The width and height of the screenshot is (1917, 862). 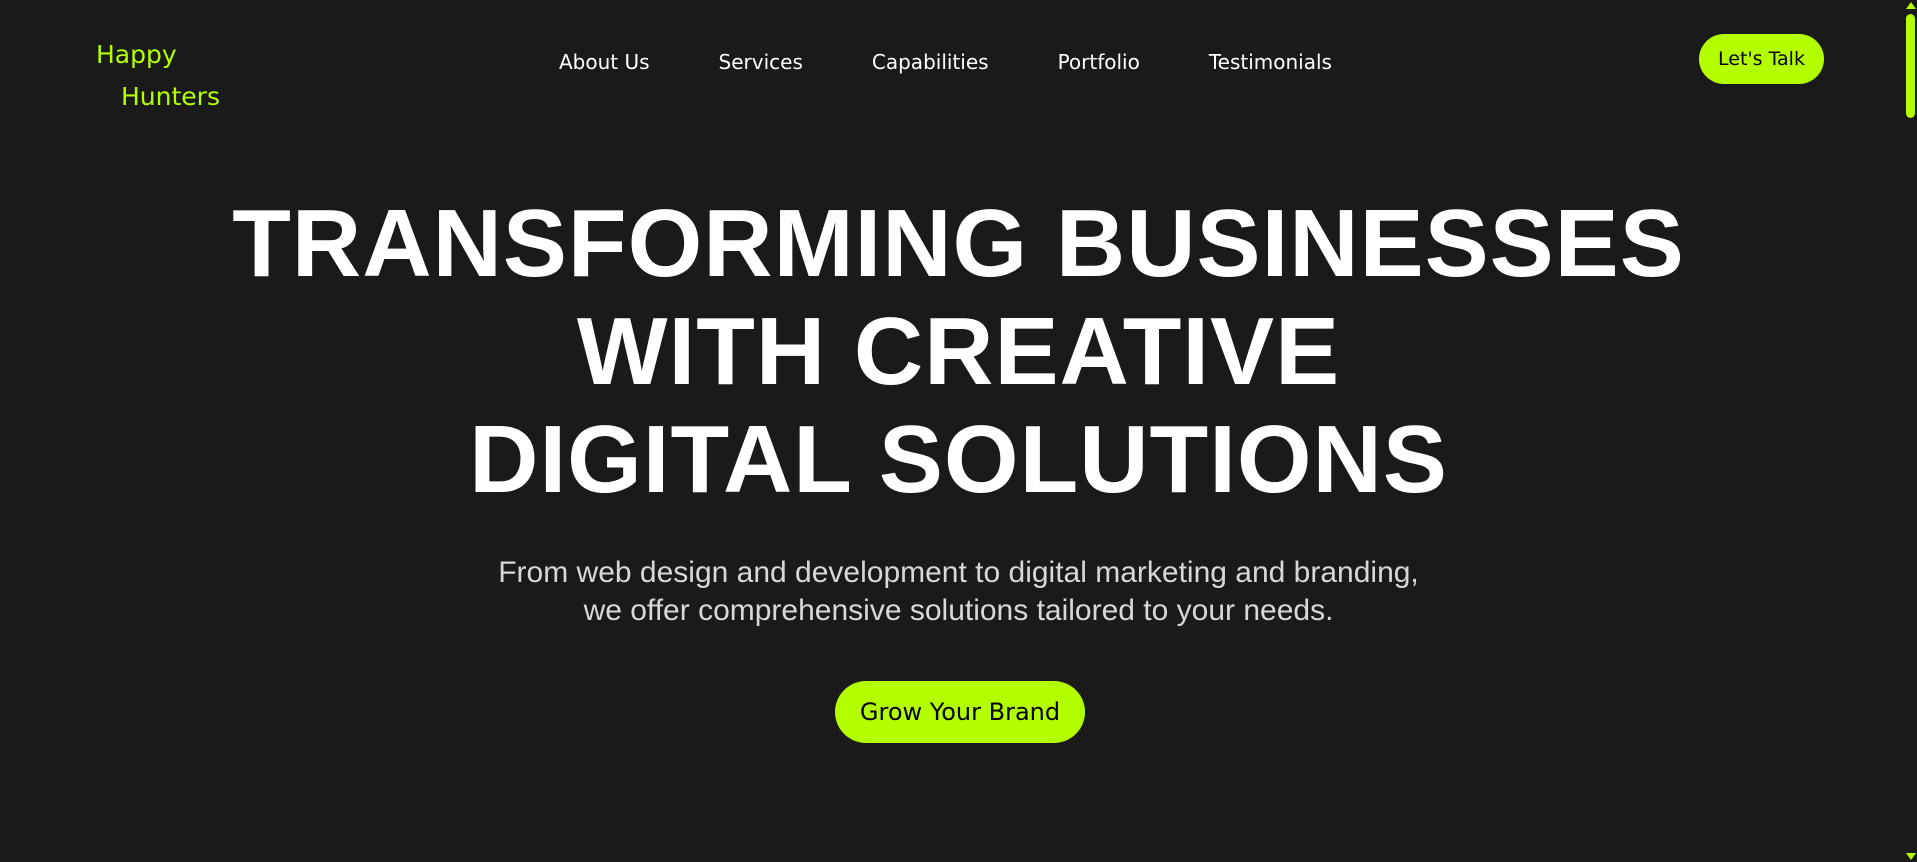 What do you see at coordinates (958, 243) in the screenshot?
I see `hero-title-line-1: TRANSFORMING BUSINESSES` at bounding box center [958, 243].